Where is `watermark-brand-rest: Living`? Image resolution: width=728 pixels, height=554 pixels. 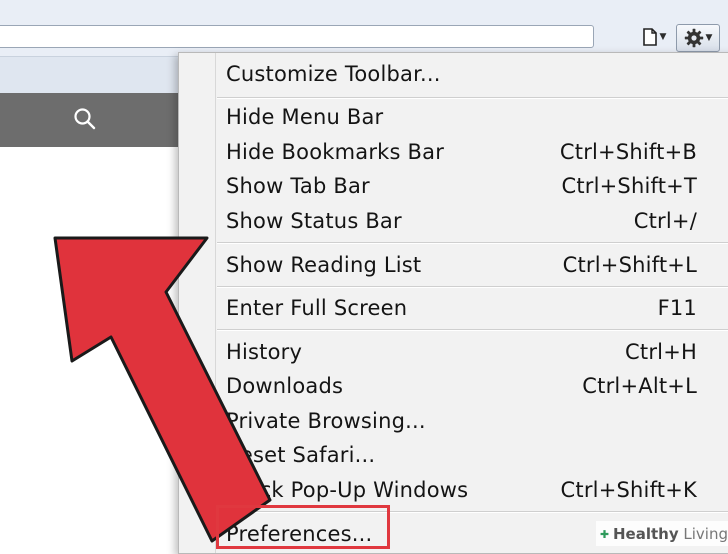
watermark-brand-rest: Living is located at coordinates (703, 533).